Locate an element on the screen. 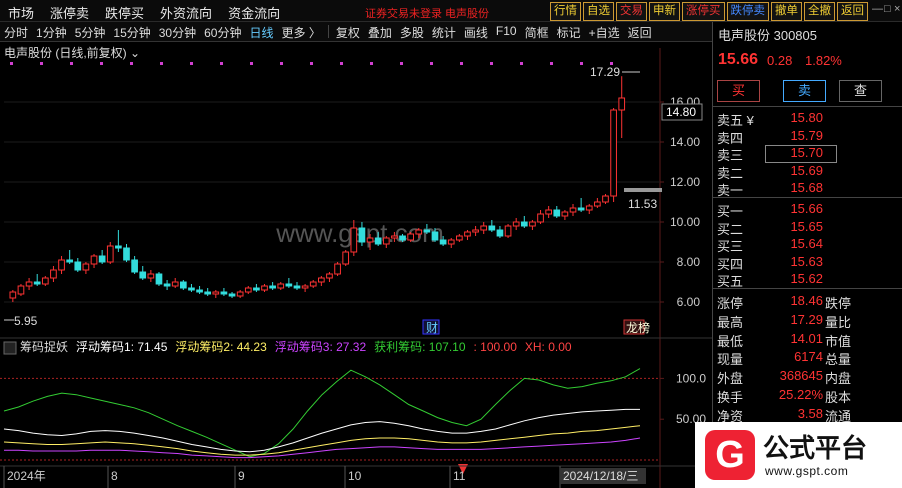 Image resolution: width=902 pixels, height=488 pixels. nav-foreign-flow: 外资流向 is located at coordinates (186, 11).